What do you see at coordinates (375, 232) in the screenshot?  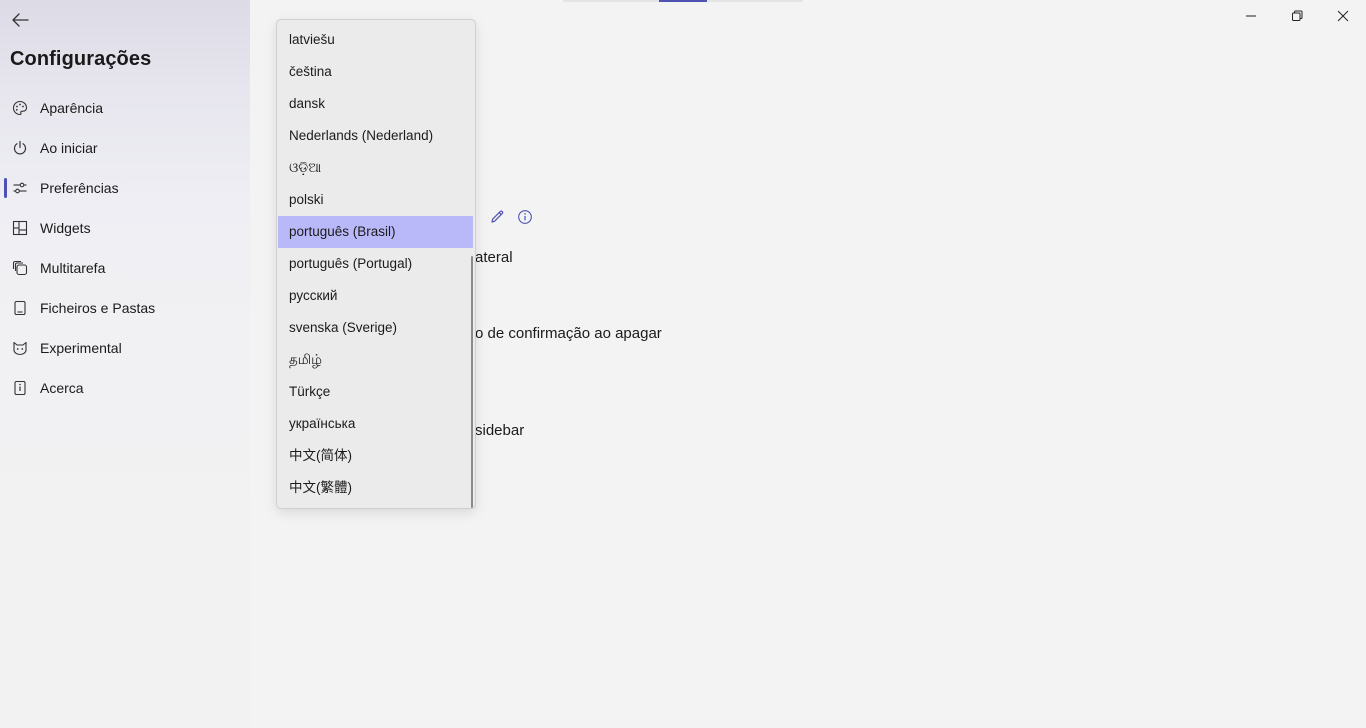 I see `language-option-selected: português (Brasil)` at bounding box center [375, 232].